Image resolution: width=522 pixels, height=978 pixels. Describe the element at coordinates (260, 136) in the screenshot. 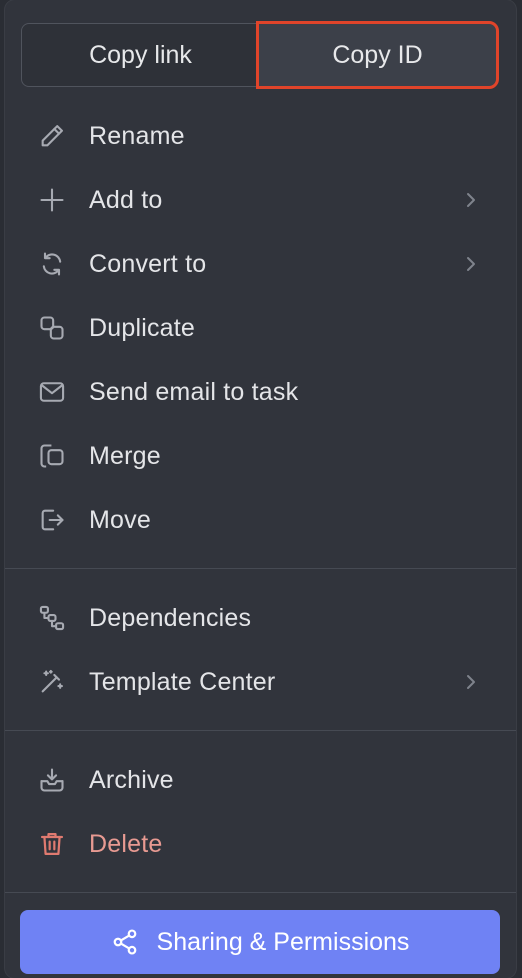

I see `menu-item-rename: Rename` at that location.